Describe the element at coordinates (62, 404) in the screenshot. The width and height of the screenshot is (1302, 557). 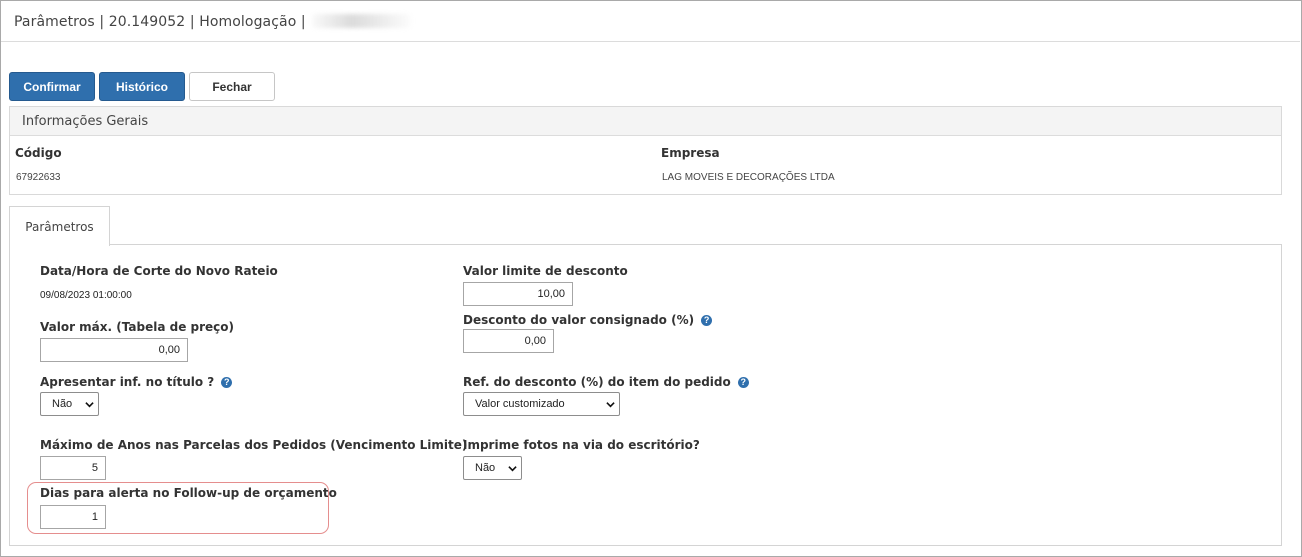
I see `show-info-select-value: Não` at that location.